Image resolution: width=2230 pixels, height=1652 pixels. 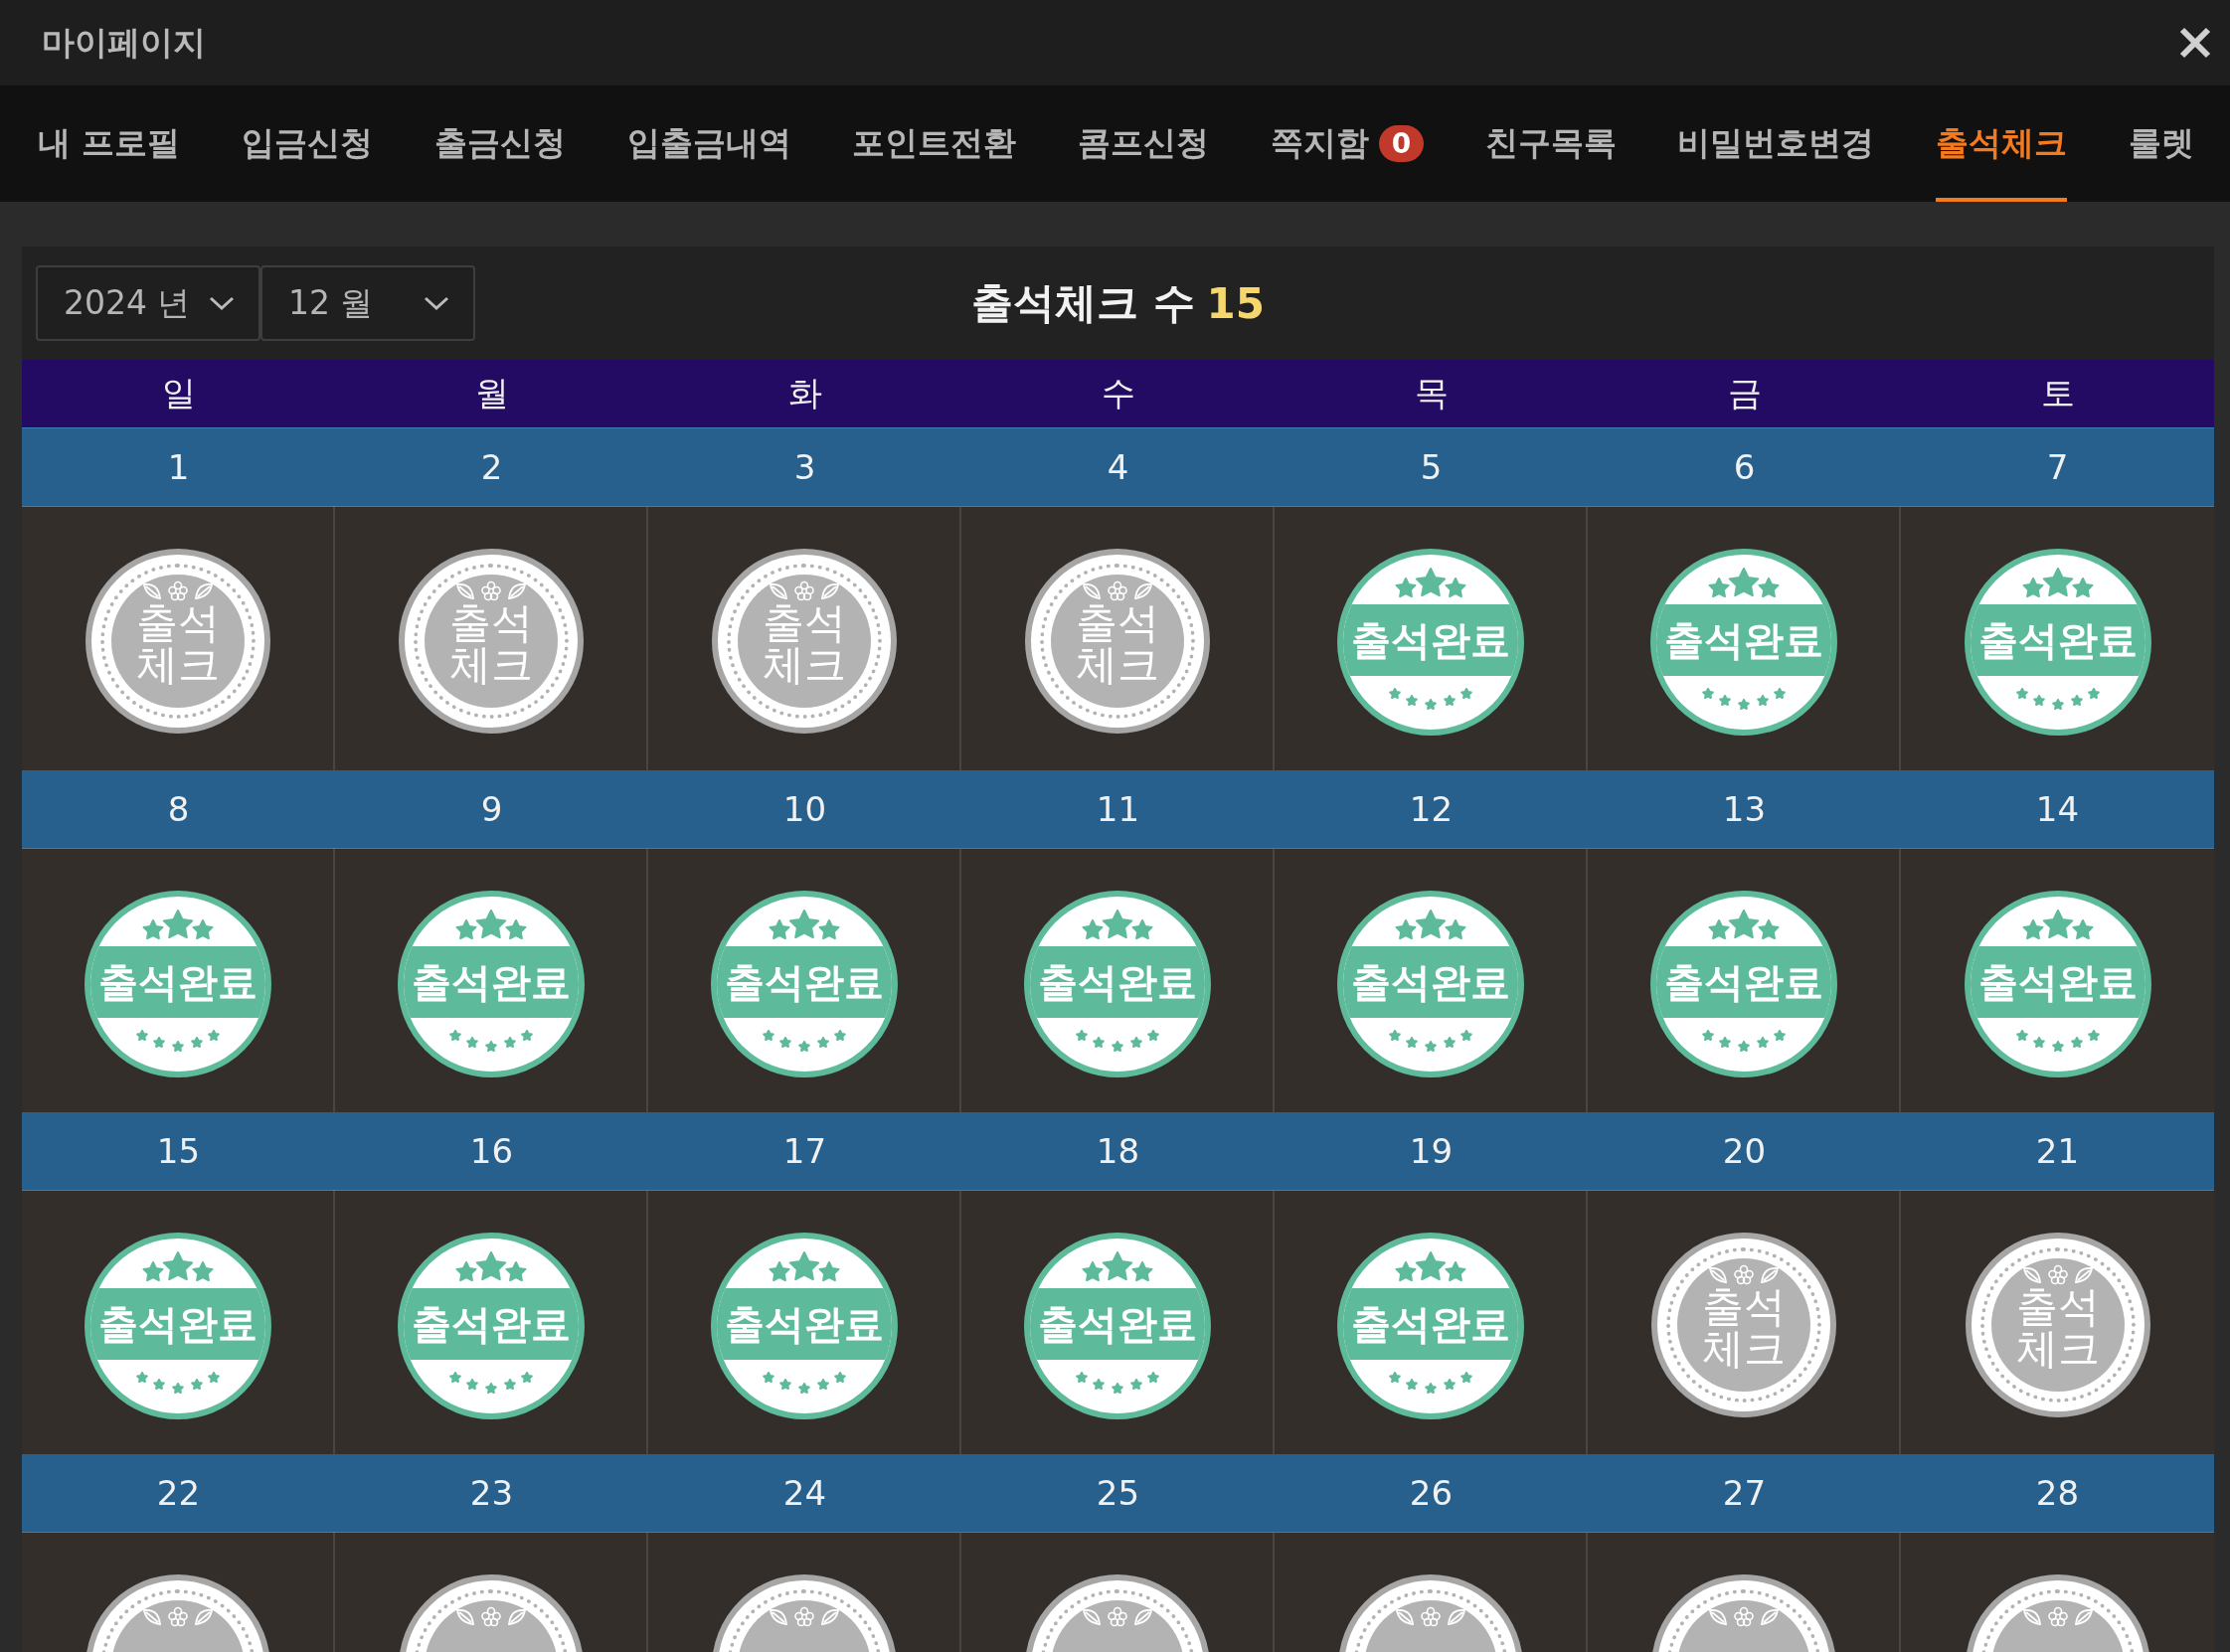 What do you see at coordinates (1431, 809) in the screenshot?
I see `date-label: 12` at bounding box center [1431, 809].